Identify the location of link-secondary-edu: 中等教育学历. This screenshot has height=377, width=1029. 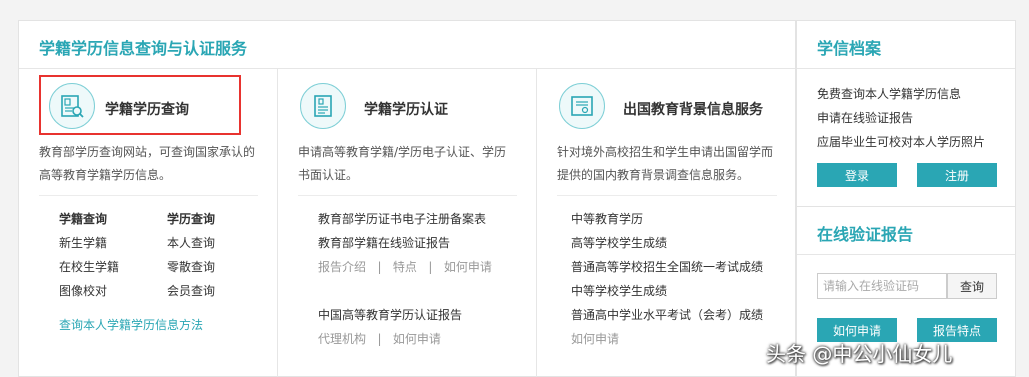
(607, 218).